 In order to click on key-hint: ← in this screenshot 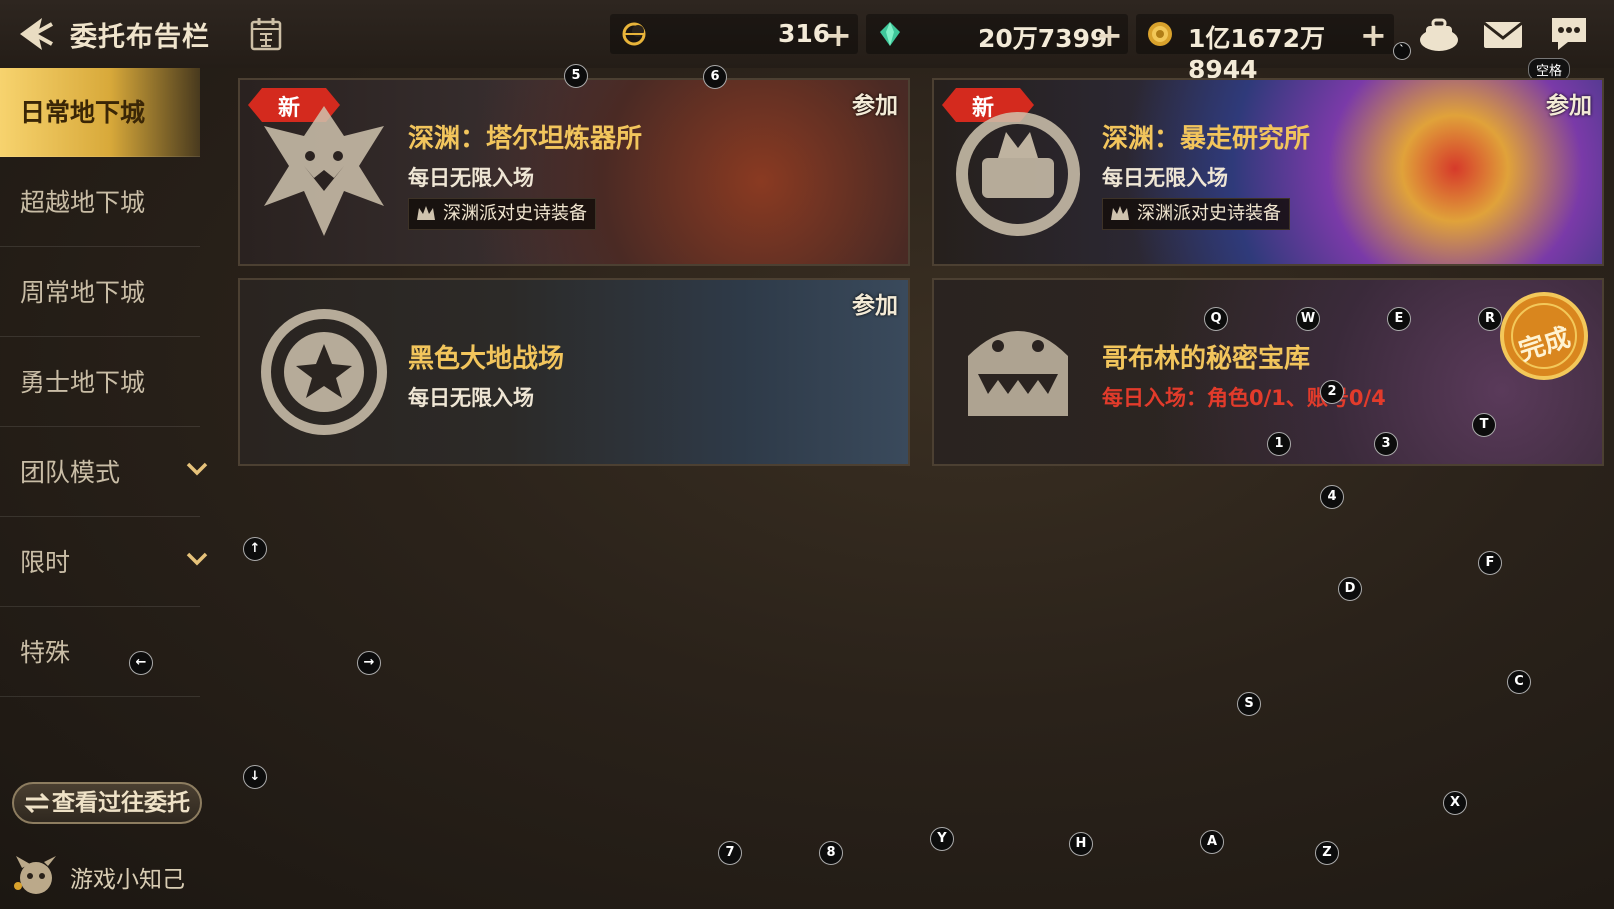, I will do `click(141, 663)`.